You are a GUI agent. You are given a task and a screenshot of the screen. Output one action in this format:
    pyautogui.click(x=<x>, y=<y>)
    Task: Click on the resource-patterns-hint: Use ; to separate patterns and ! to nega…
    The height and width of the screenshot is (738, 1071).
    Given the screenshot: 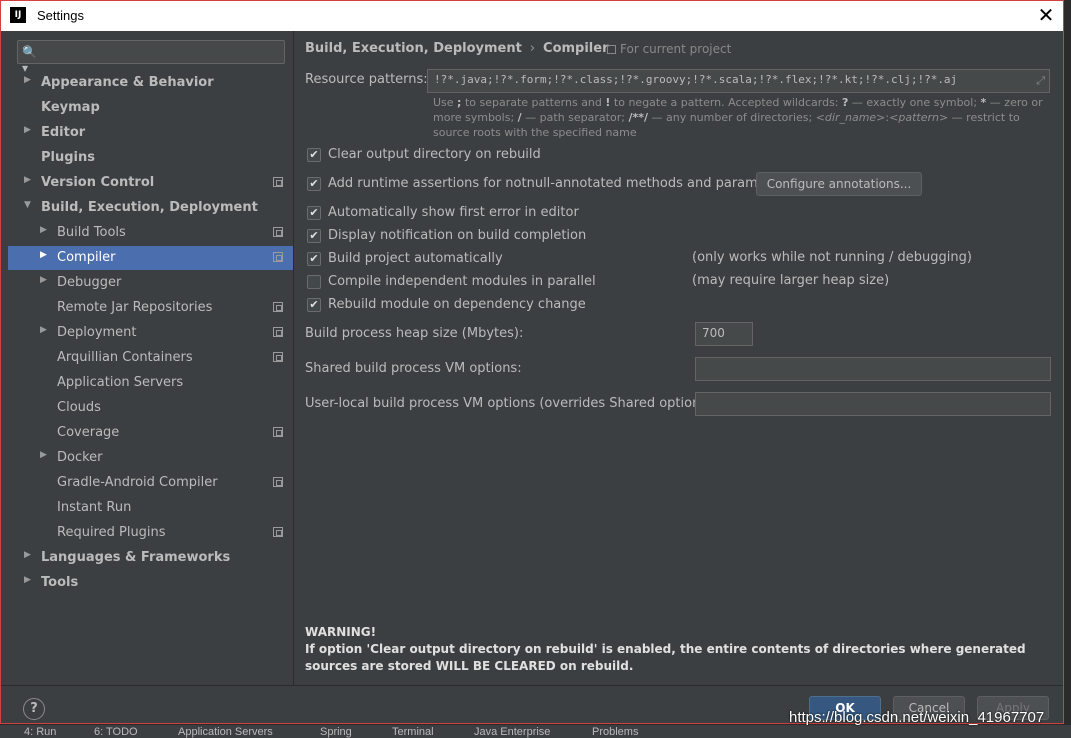 What is the action you would take?
    pyautogui.click(x=738, y=117)
    